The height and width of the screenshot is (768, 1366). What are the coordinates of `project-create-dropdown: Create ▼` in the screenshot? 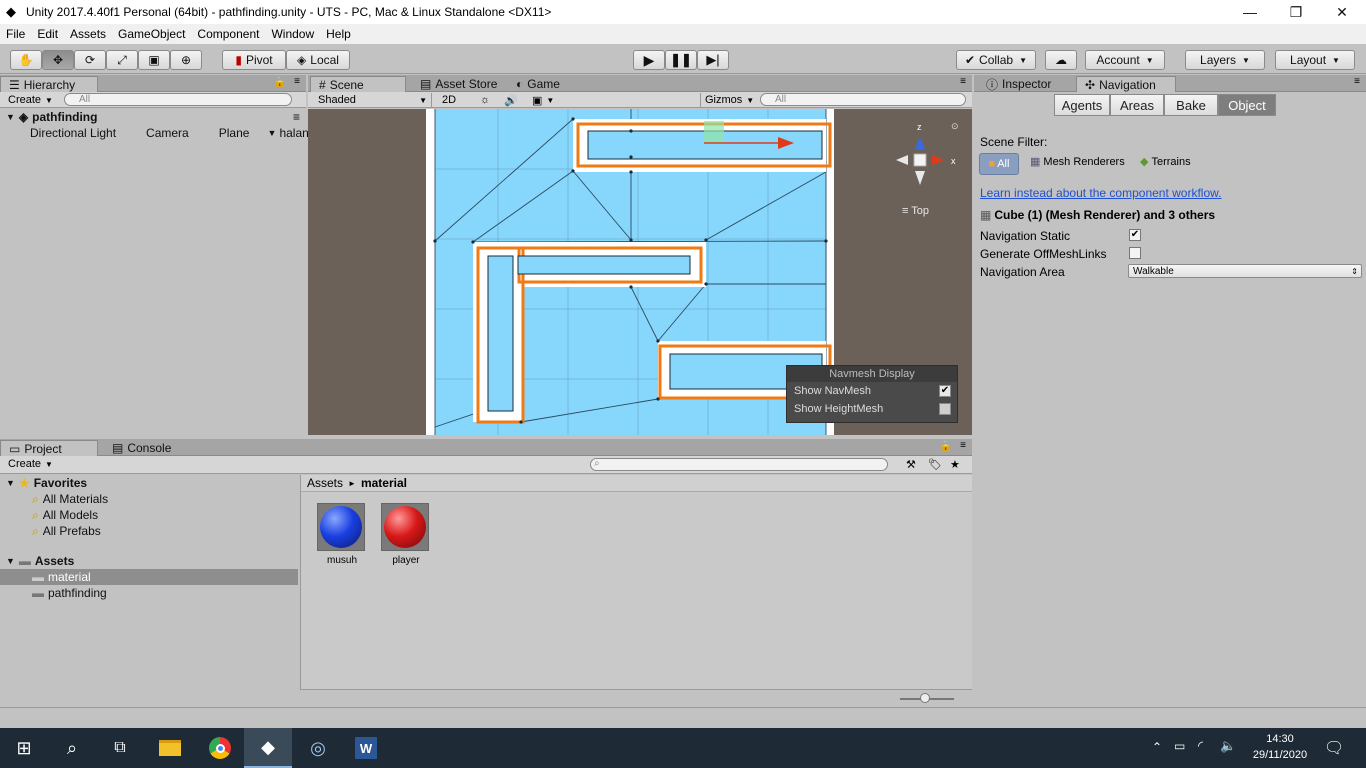 It's located at (30, 464).